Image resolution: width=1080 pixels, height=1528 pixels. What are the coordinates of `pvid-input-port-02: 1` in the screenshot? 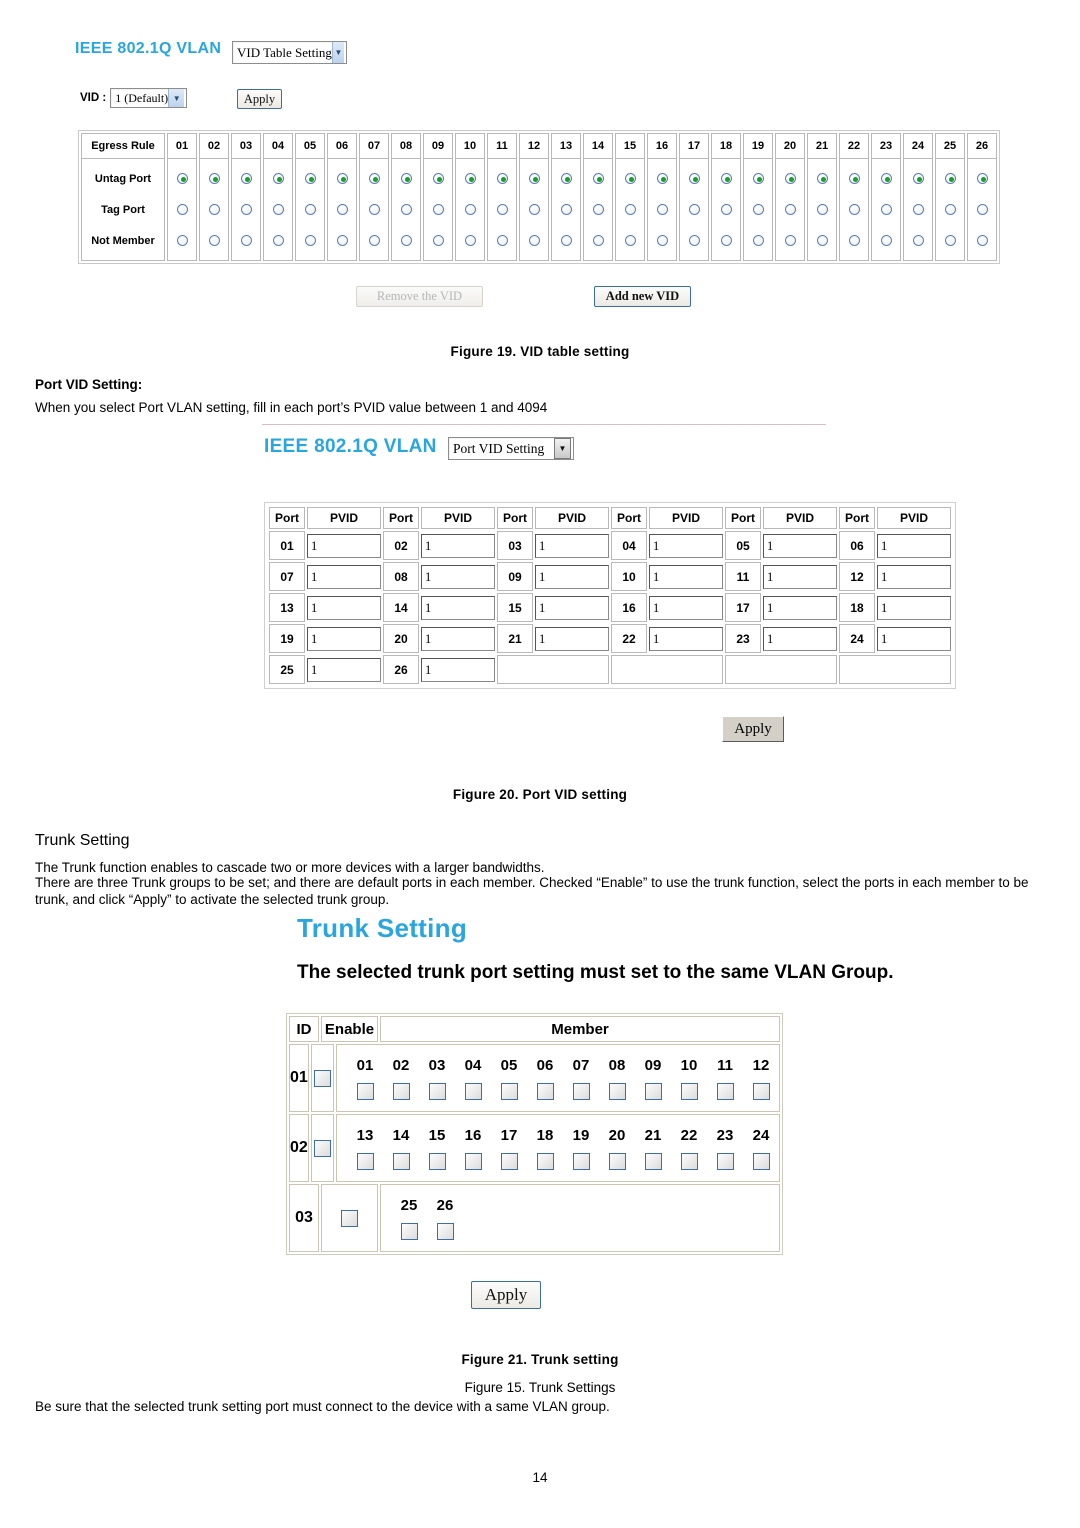 It's located at (458, 545).